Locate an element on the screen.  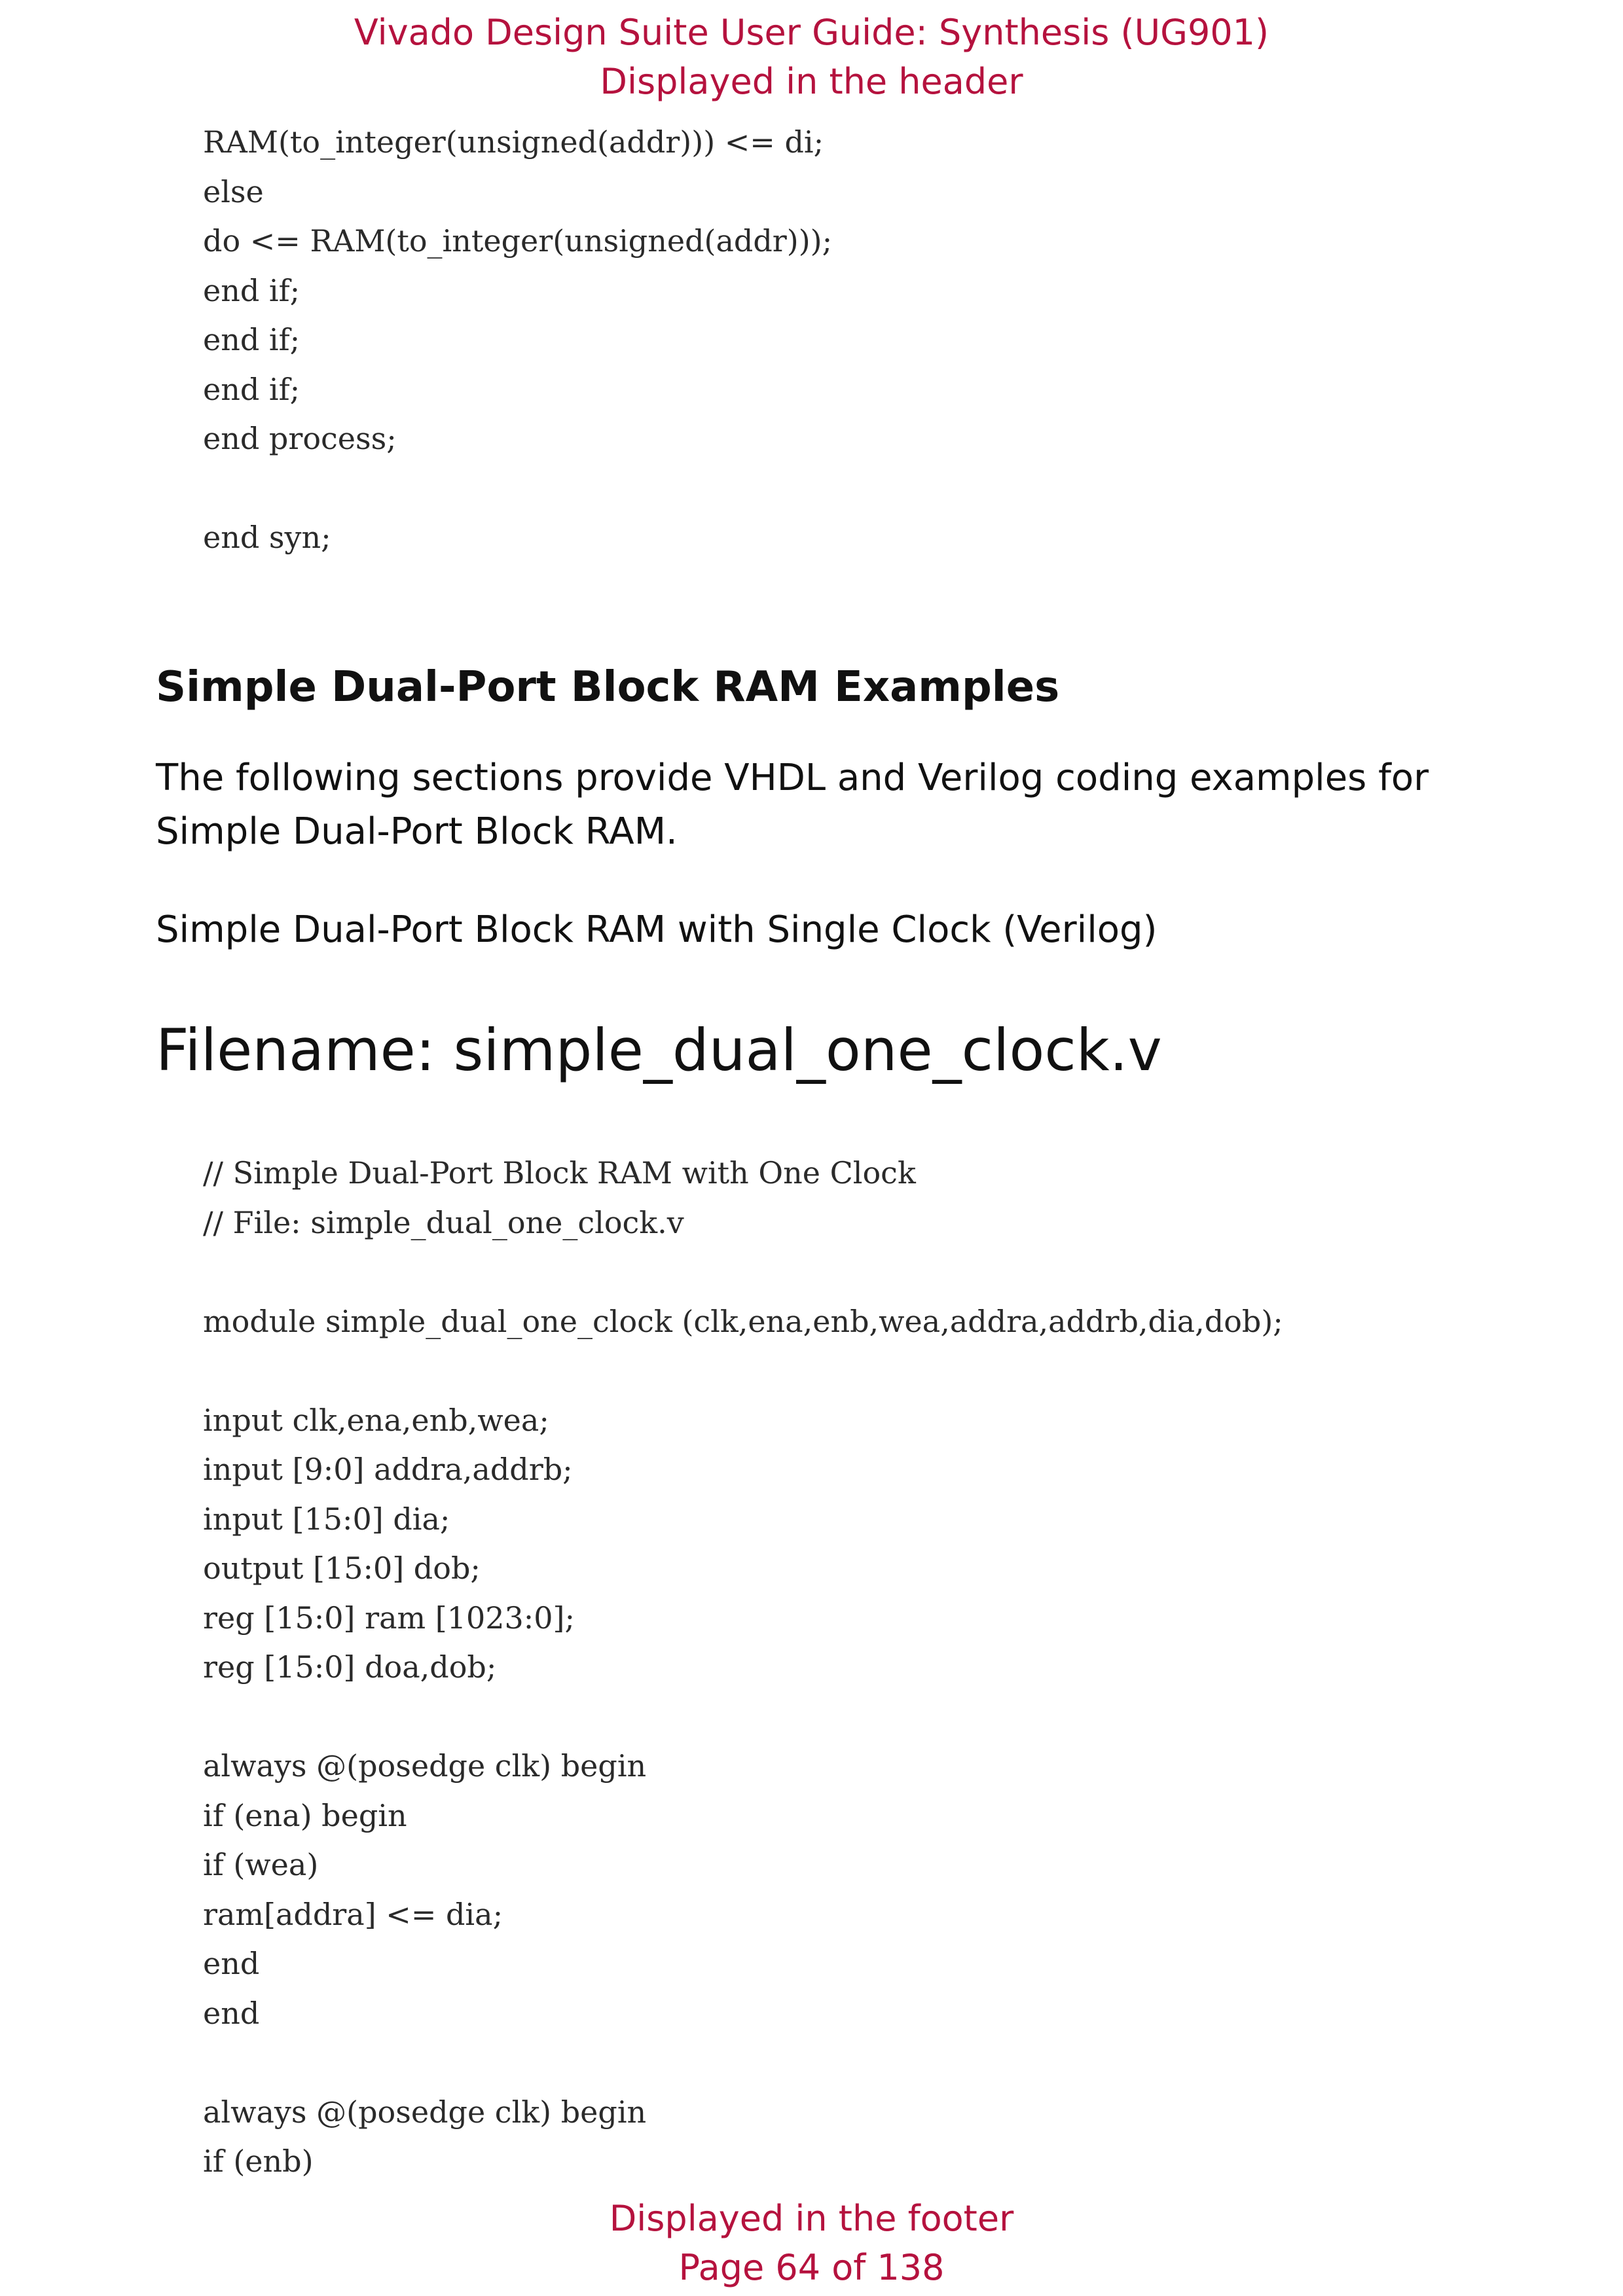
code-line: reg [15:0] doa,dob; is located at coordinates (350, 1667).